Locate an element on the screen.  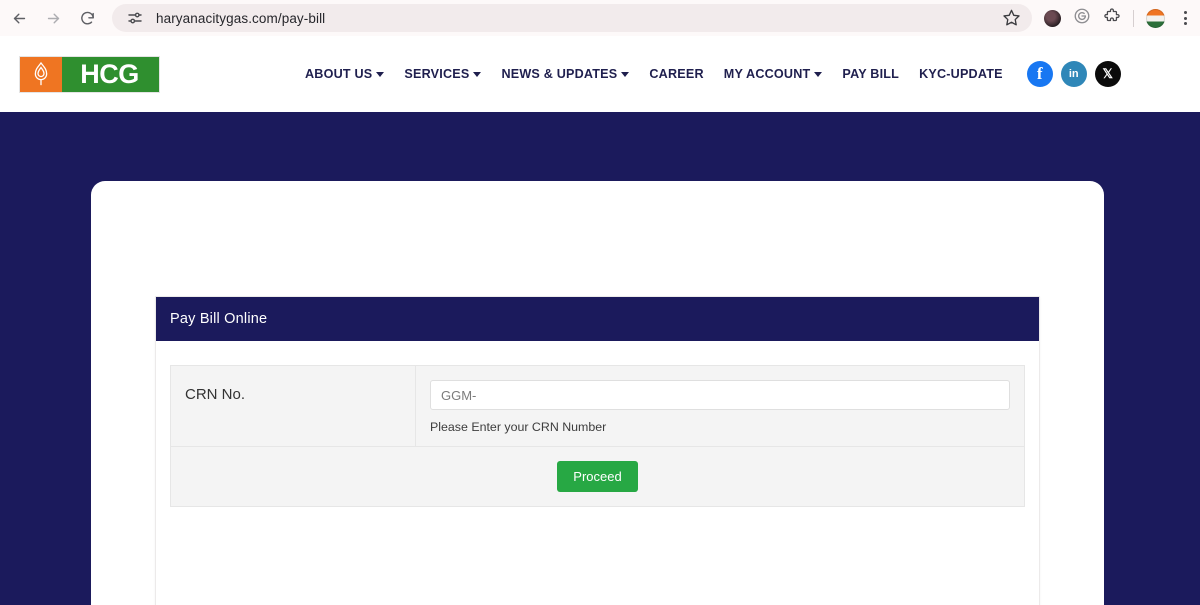
linkedin-icon: in is located at coordinates (1073, 74).